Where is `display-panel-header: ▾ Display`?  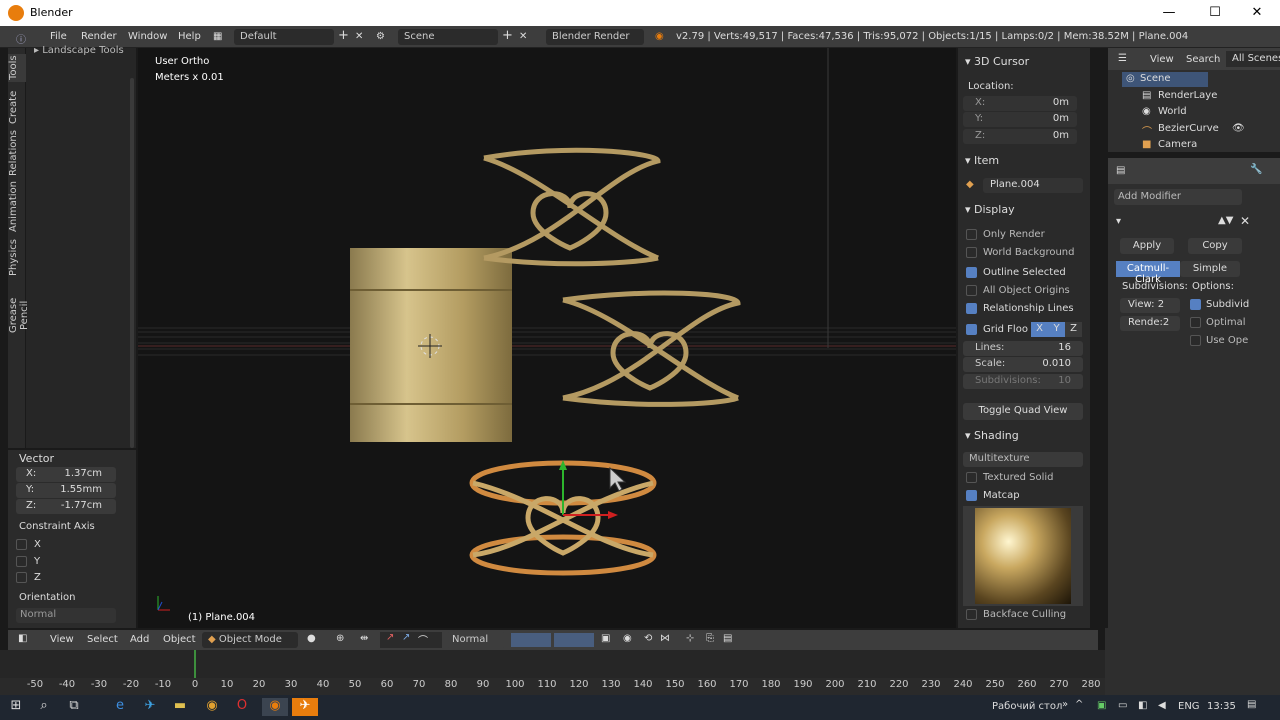
display-panel-header: ▾ Display is located at coordinates (990, 209).